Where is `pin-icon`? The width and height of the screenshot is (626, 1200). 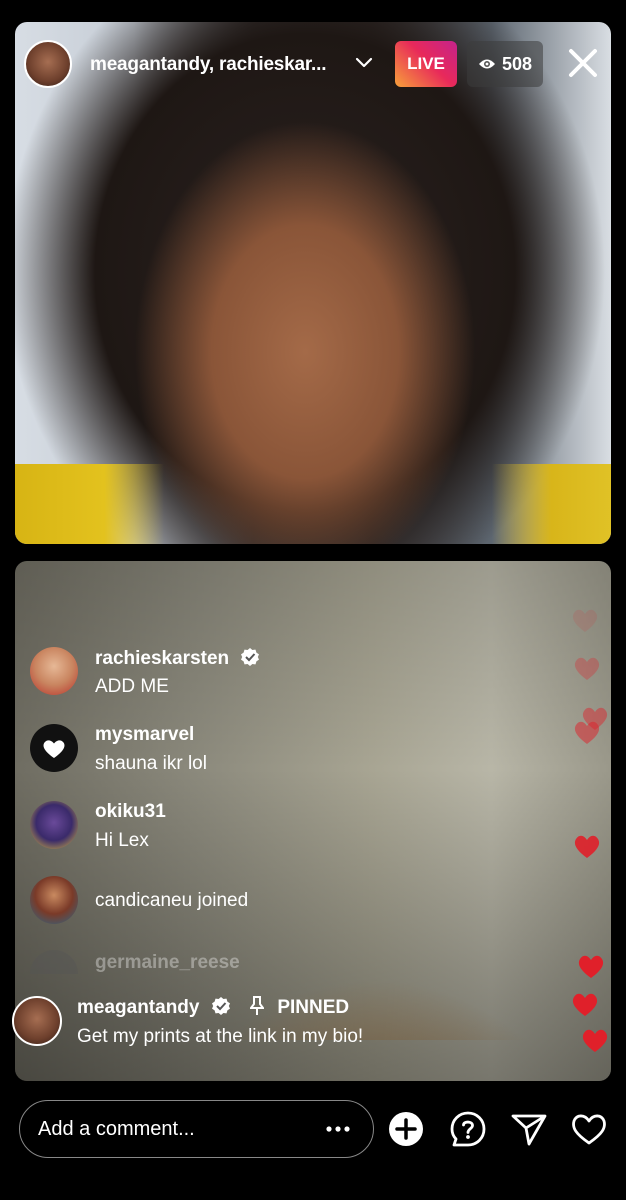 pin-icon is located at coordinates (257, 1005).